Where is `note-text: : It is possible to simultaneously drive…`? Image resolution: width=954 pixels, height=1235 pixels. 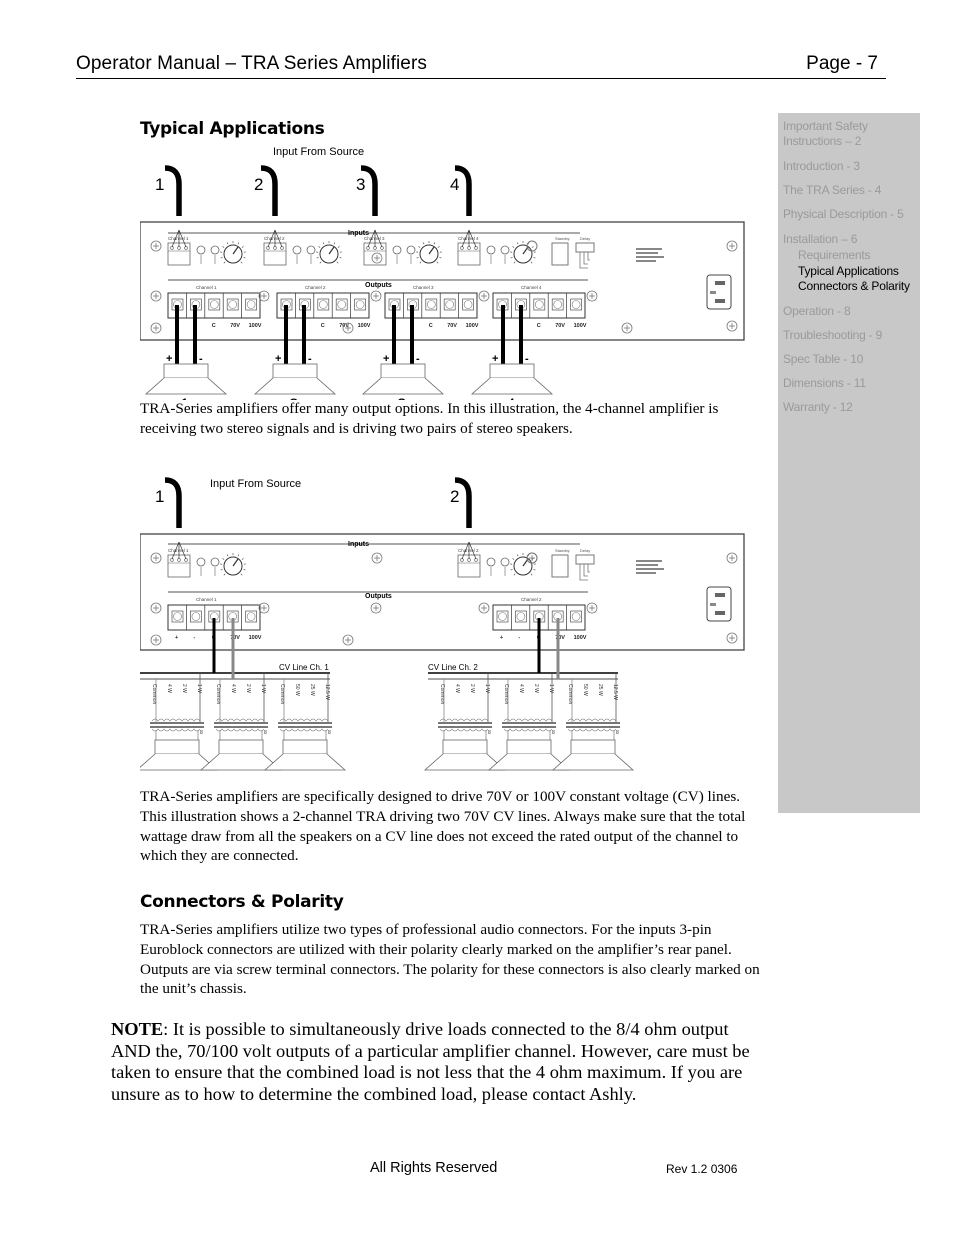 note-text: : It is possible to simultaneously drive… is located at coordinates (430, 1061).